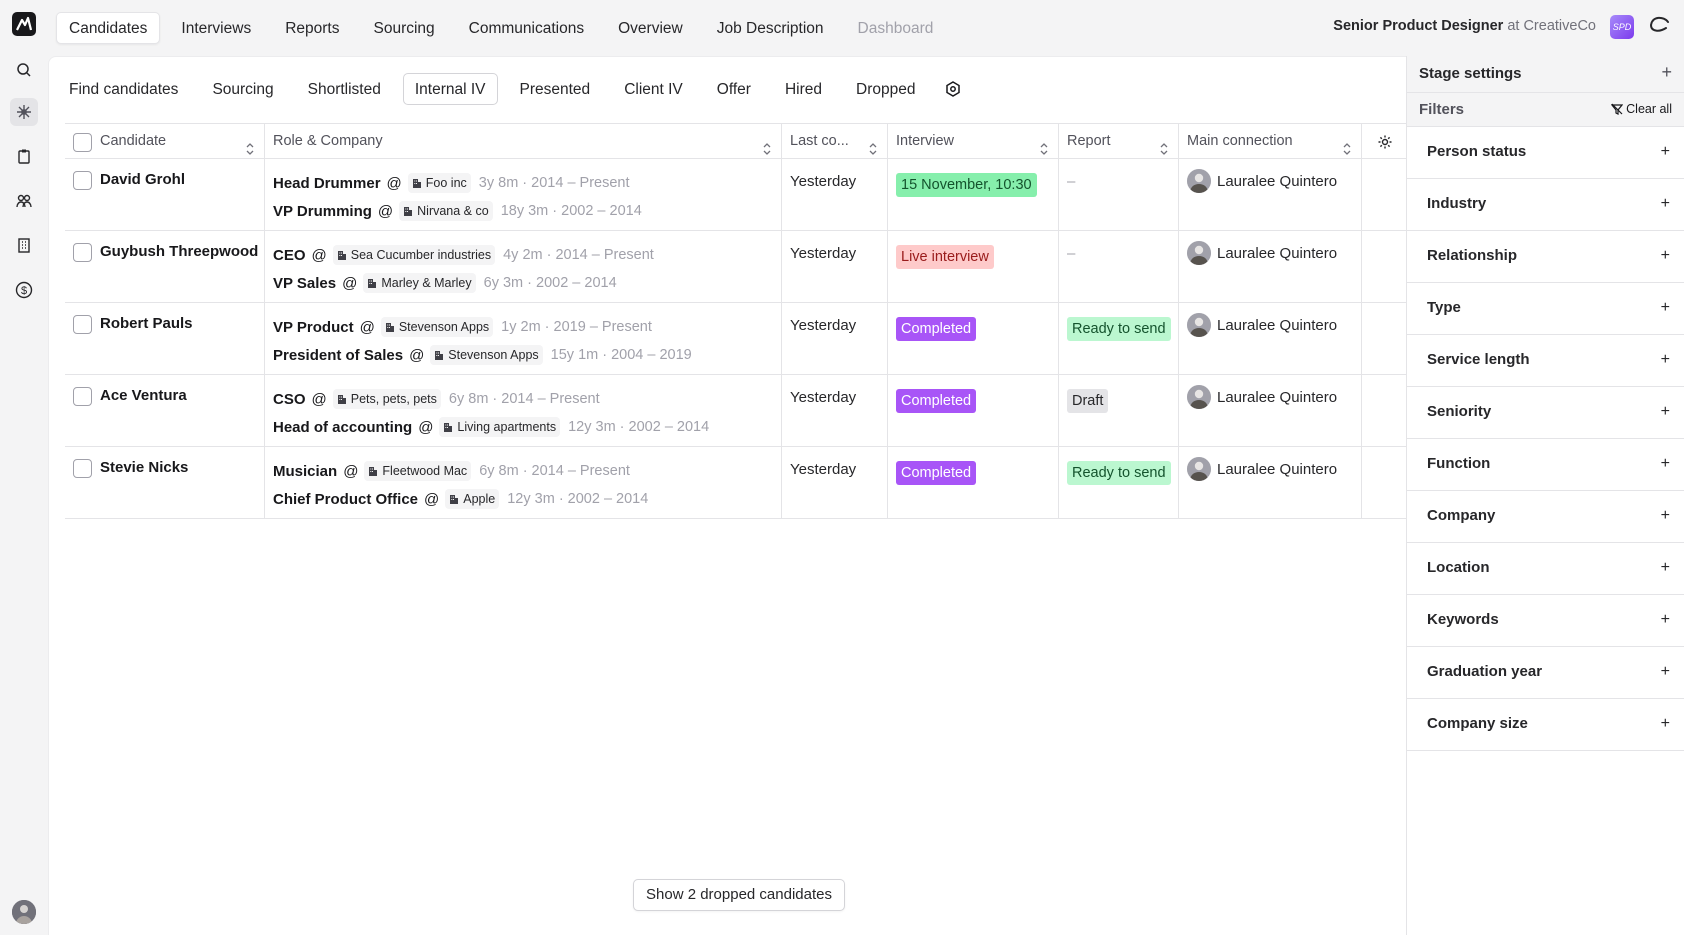 The width and height of the screenshot is (1684, 935). Describe the element at coordinates (165, 141) in the screenshot. I see `col-candidate: Candidate` at that location.